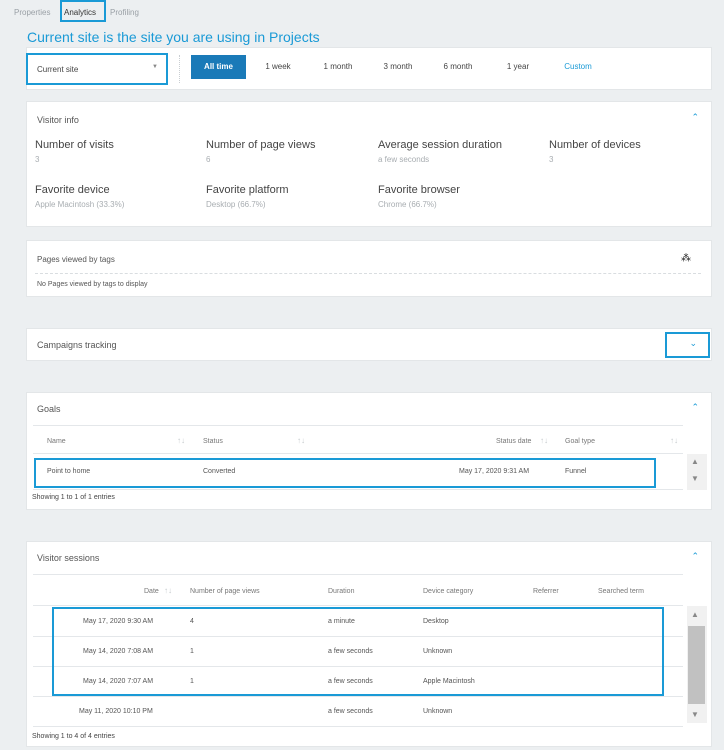 Image resolution: width=724 pixels, height=750 pixels. Describe the element at coordinates (192, 621) in the screenshot. I see `session-views: 4` at that location.